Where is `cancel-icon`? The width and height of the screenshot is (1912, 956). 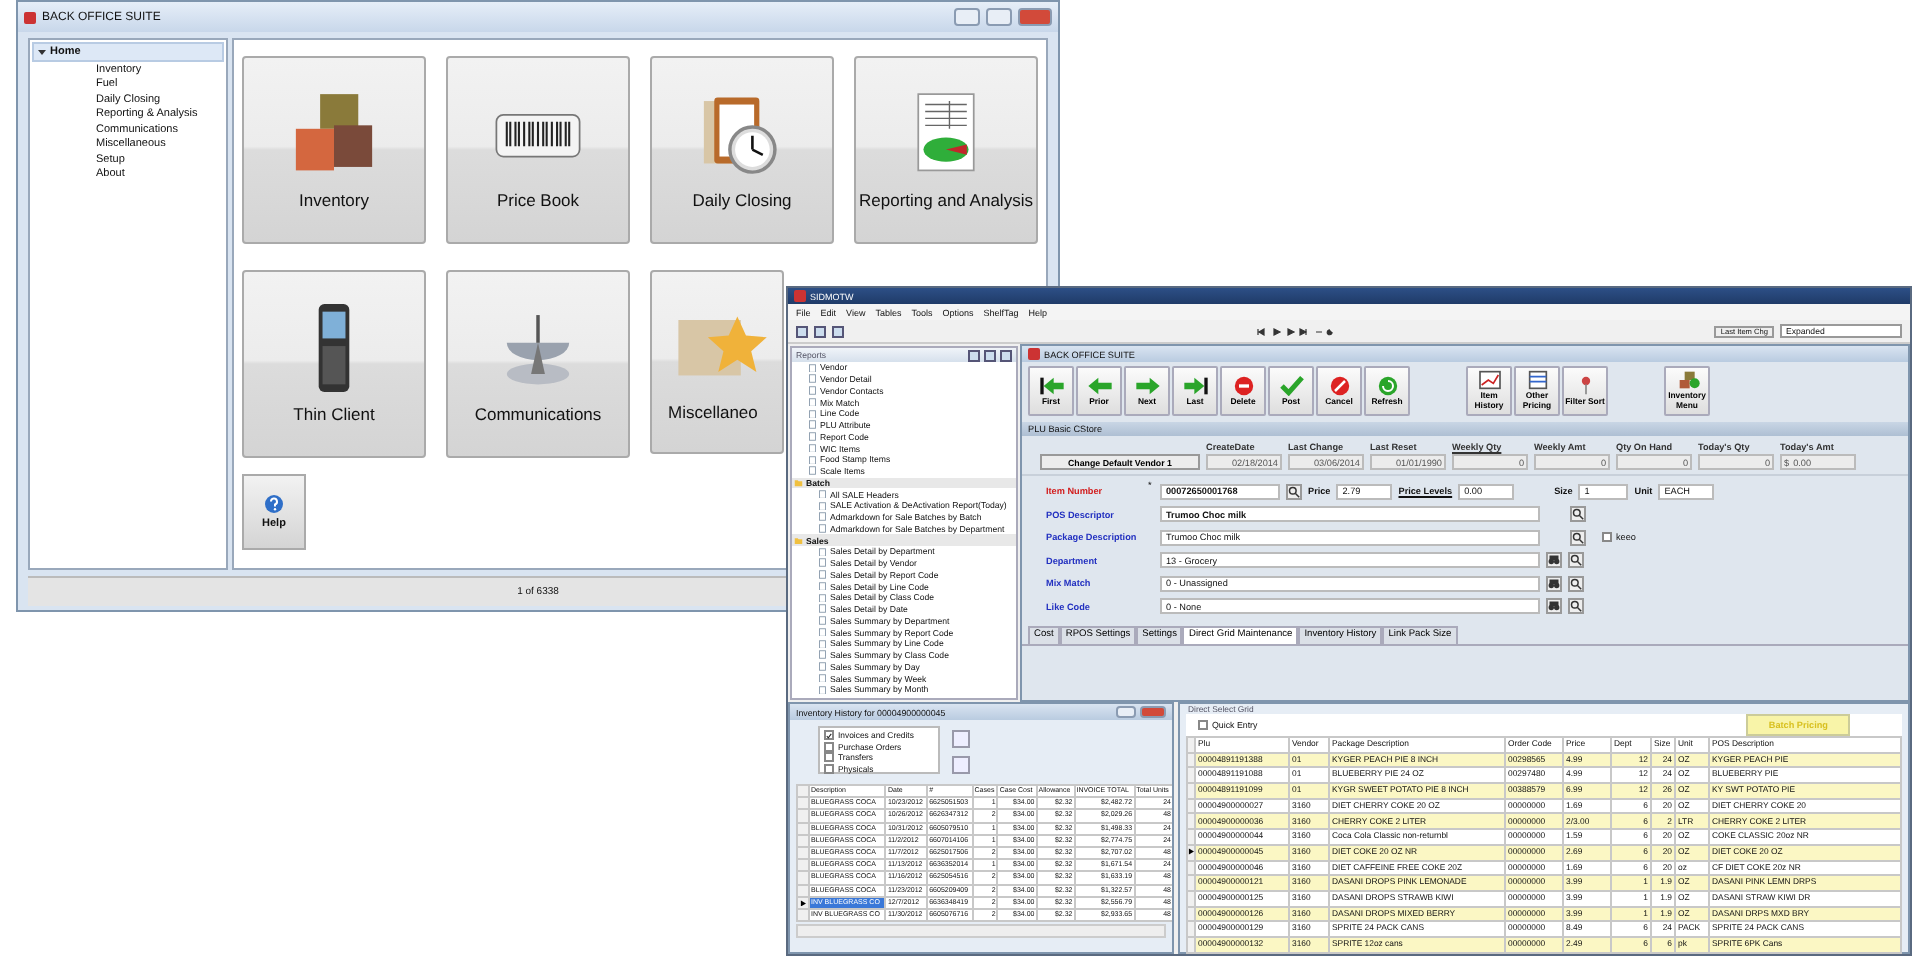
cancel-icon is located at coordinates (1339, 385).